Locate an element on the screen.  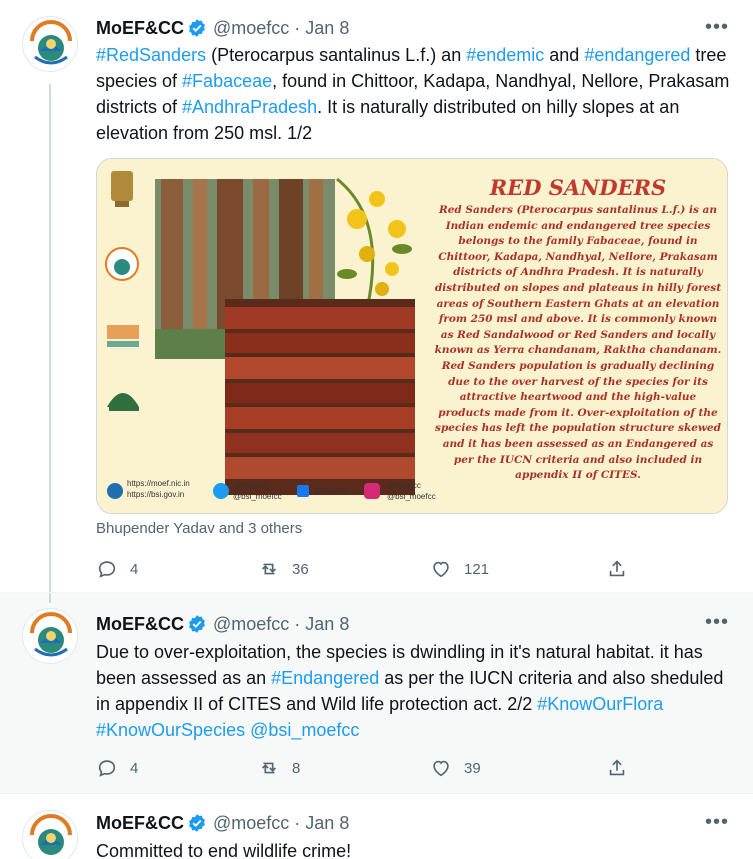
azadi-ka-amrit-mahotsav-logo is located at coordinates (123, 336).